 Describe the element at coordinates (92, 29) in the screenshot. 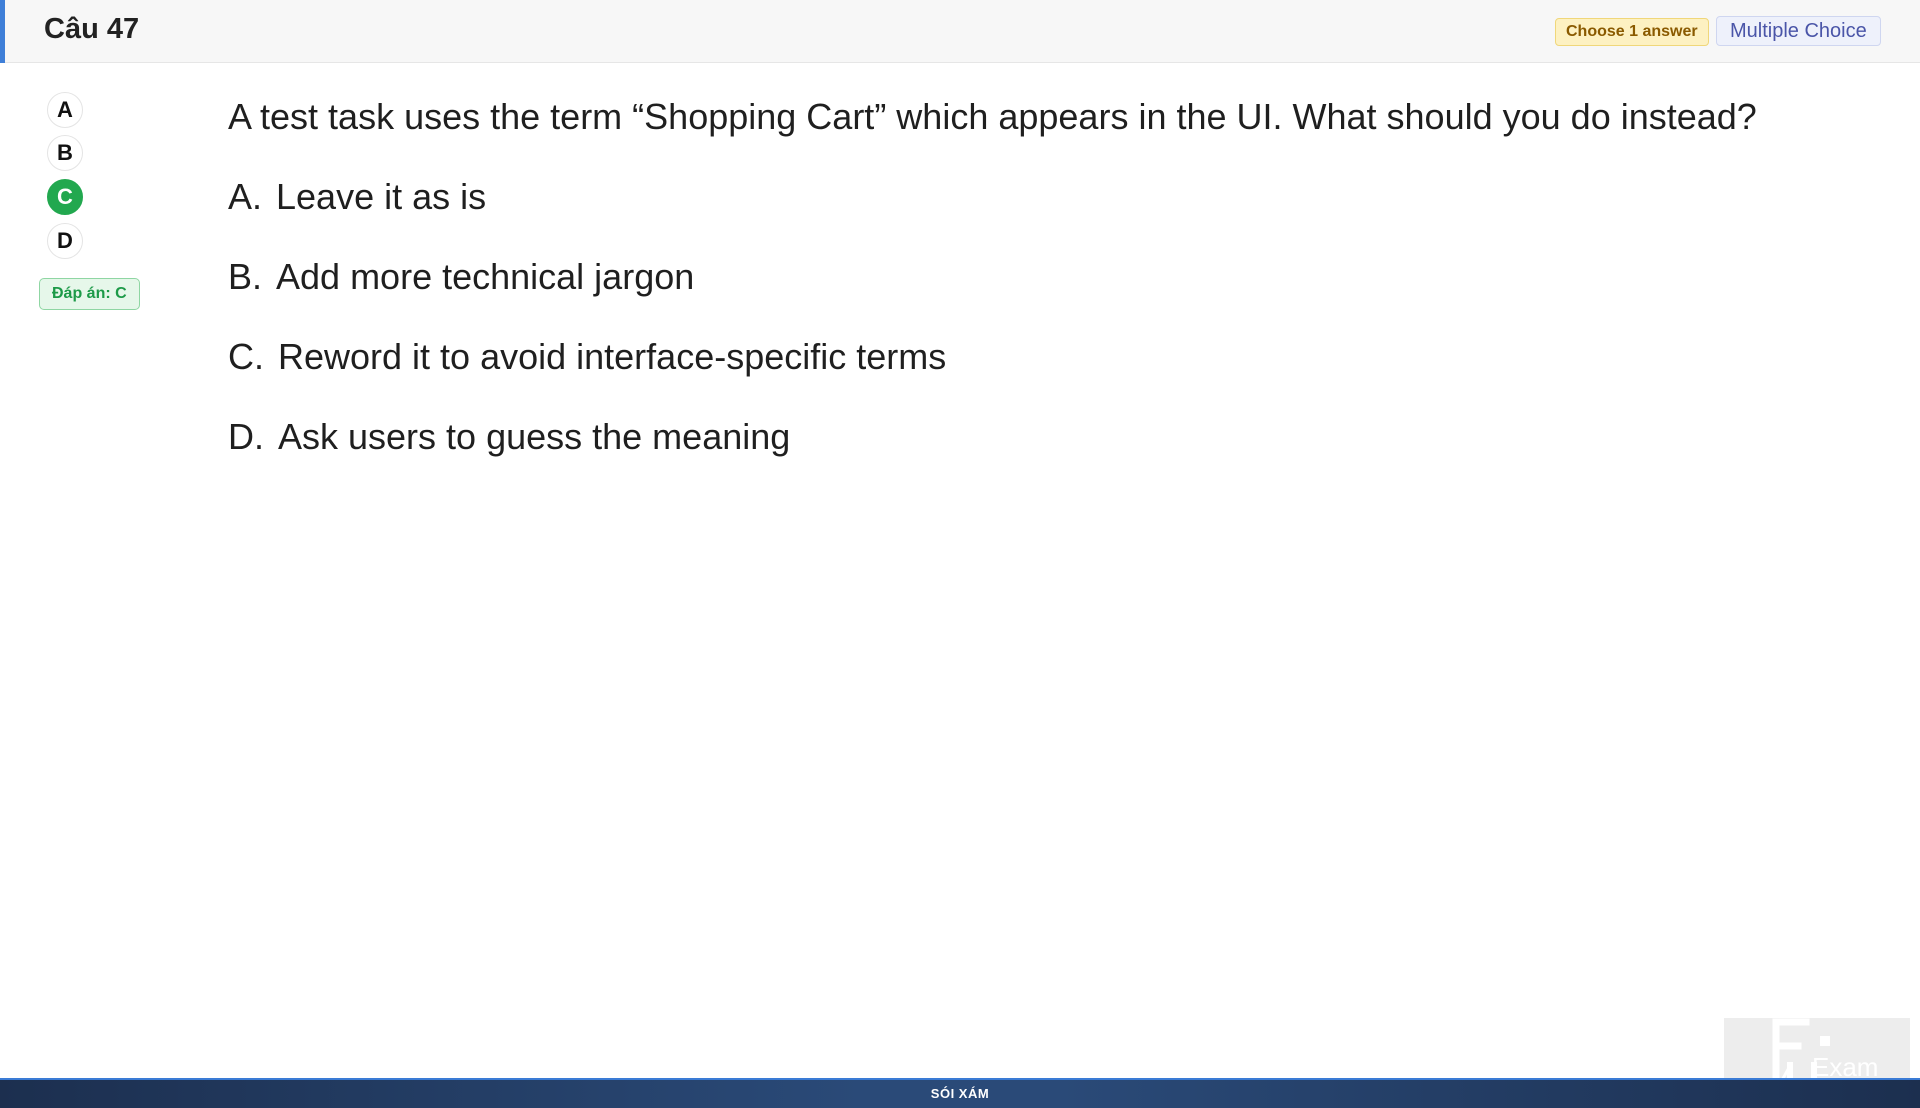

I see `question-number: Câu 47` at that location.